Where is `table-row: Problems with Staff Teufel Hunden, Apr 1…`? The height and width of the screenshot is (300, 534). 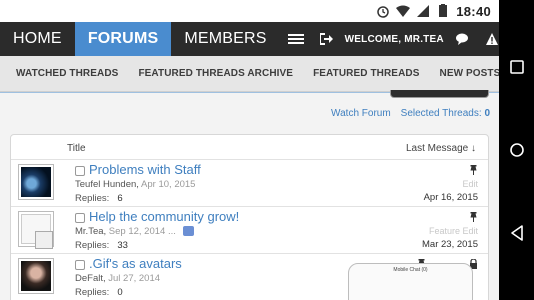
table-row: Problems with Staff Teufel Hunden, Apr 1… is located at coordinates (249, 182).